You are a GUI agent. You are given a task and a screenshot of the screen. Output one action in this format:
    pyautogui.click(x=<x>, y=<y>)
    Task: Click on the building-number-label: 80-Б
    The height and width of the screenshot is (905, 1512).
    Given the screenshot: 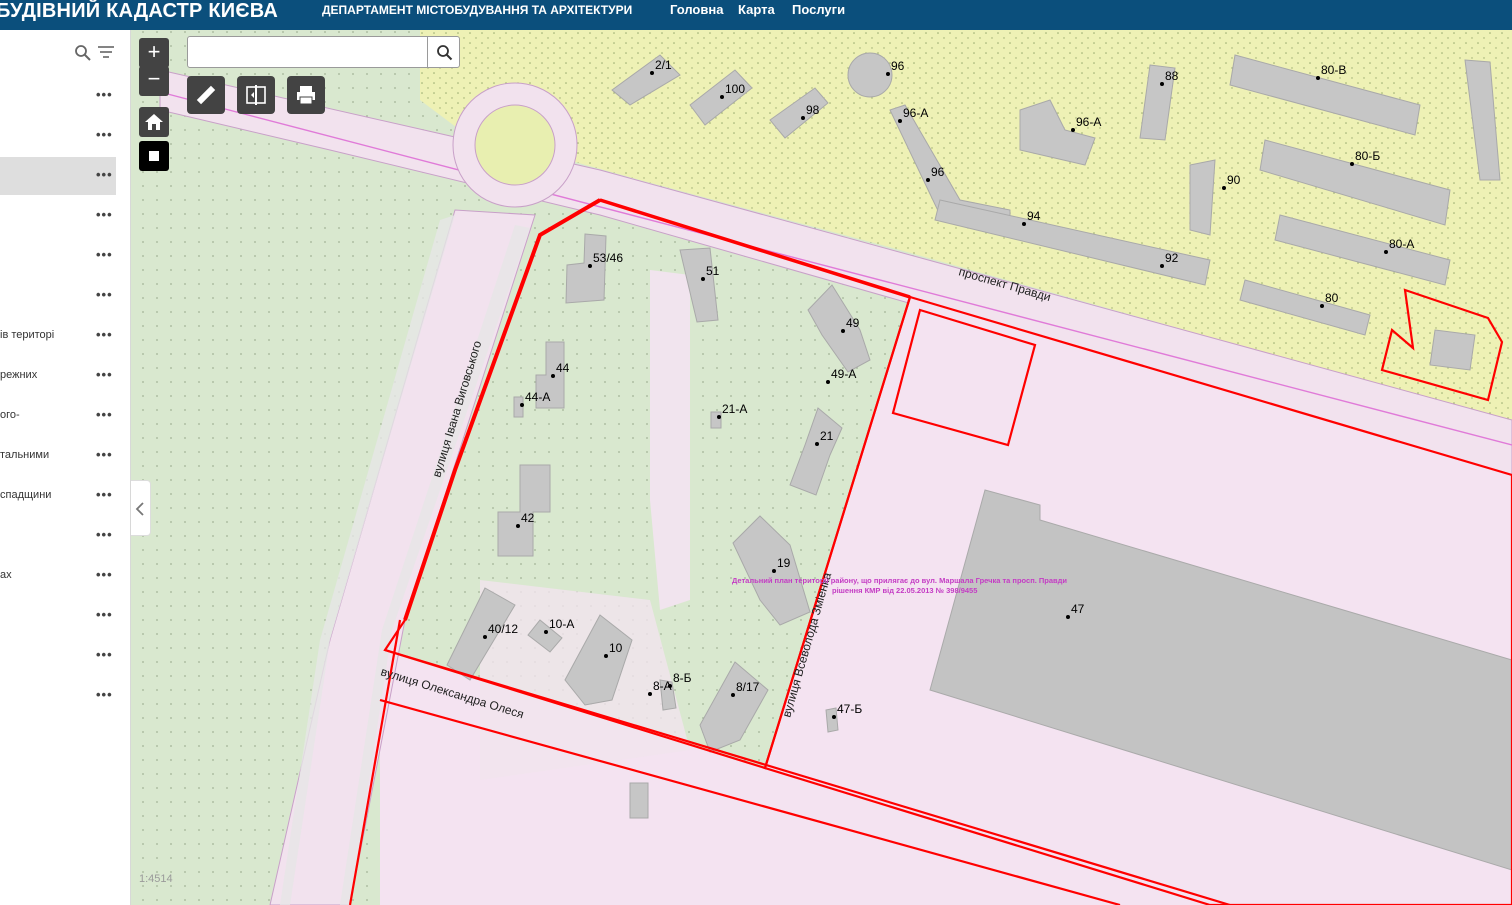 What is the action you would take?
    pyautogui.click(x=1367, y=156)
    